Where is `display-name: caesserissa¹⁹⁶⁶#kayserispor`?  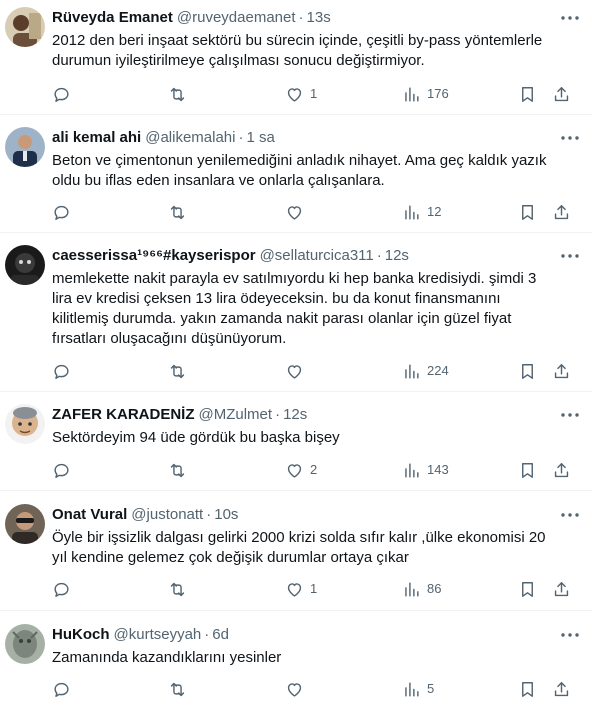
display-name: caesserissa¹⁹⁶⁶#kayserispor is located at coordinates (154, 255).